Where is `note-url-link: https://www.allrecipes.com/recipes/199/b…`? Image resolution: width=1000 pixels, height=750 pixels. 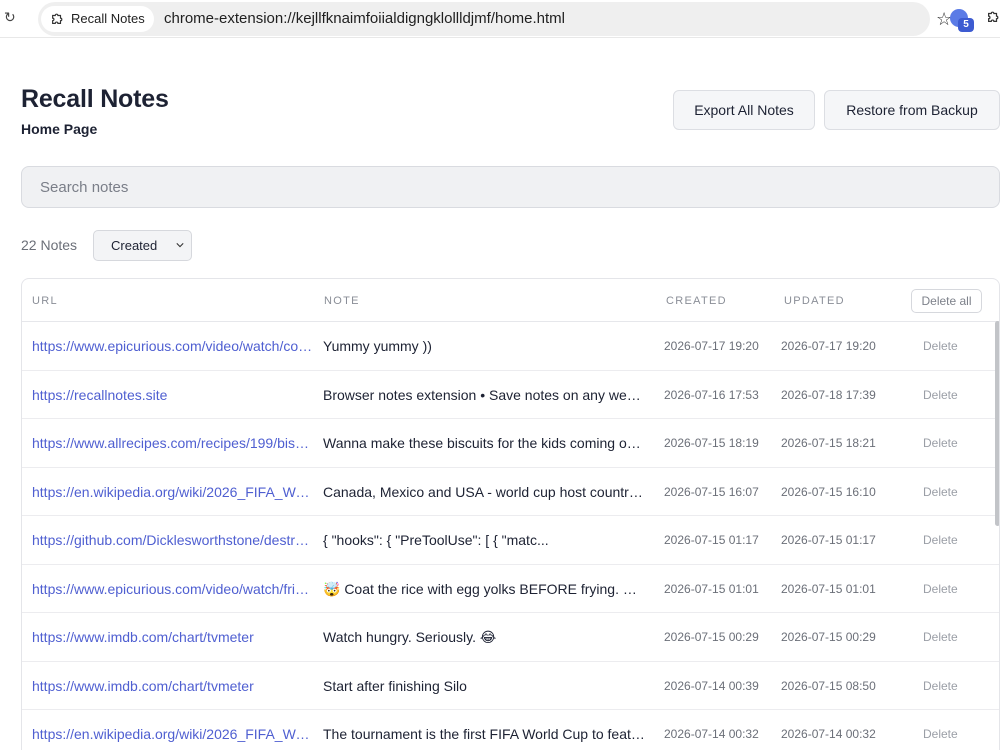 note-url-link: https://www.allrecipes.com/recipes/199/b… is located at coordinates (173, 443).